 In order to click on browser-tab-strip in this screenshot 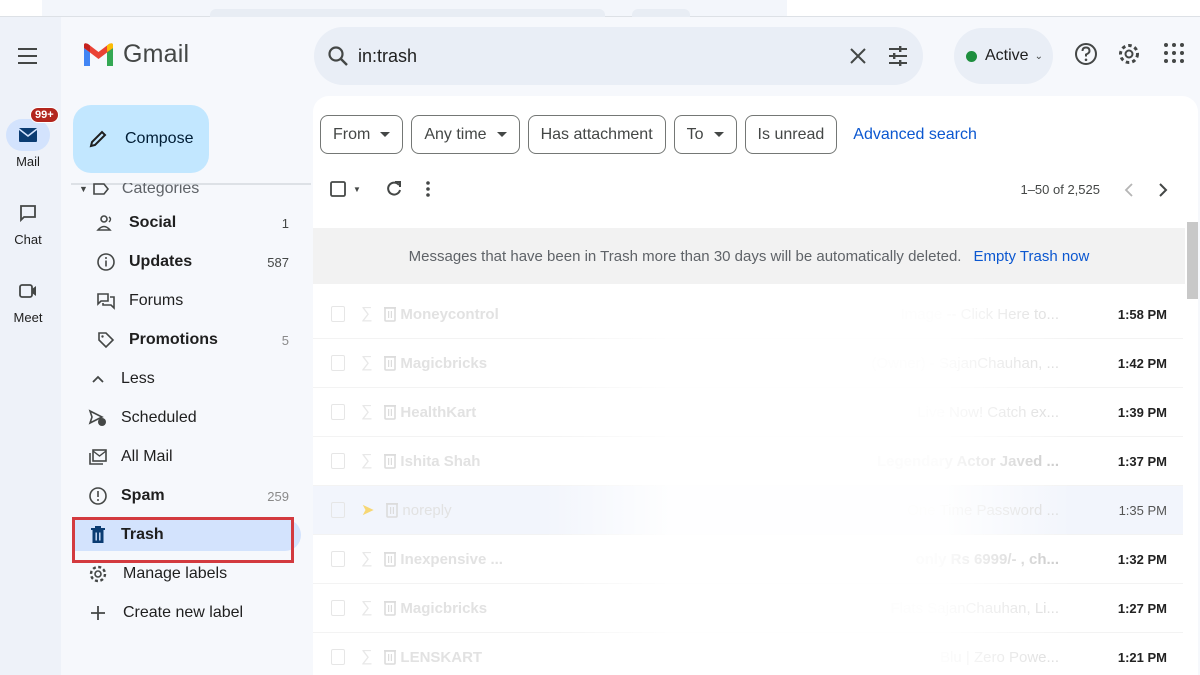, I will do `click(600, 8)`.